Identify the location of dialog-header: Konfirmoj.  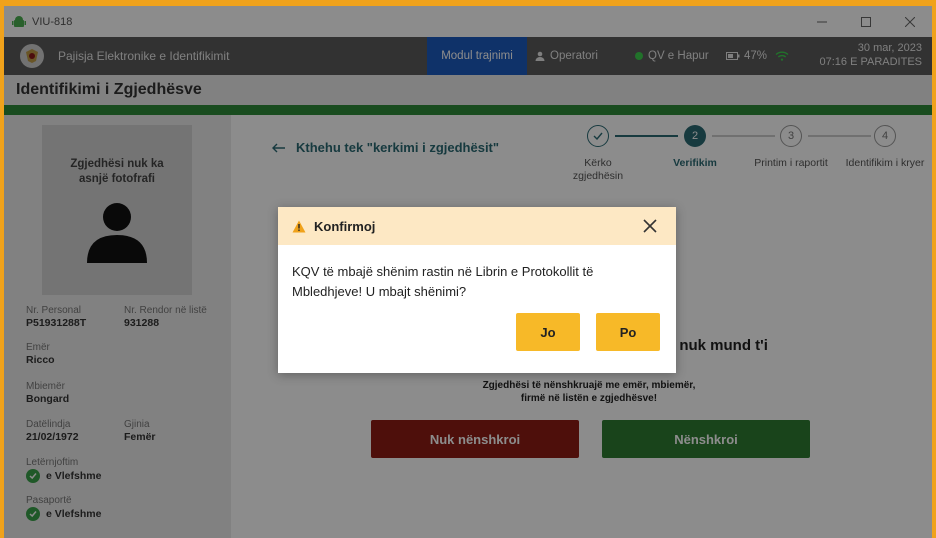
(477, 226).